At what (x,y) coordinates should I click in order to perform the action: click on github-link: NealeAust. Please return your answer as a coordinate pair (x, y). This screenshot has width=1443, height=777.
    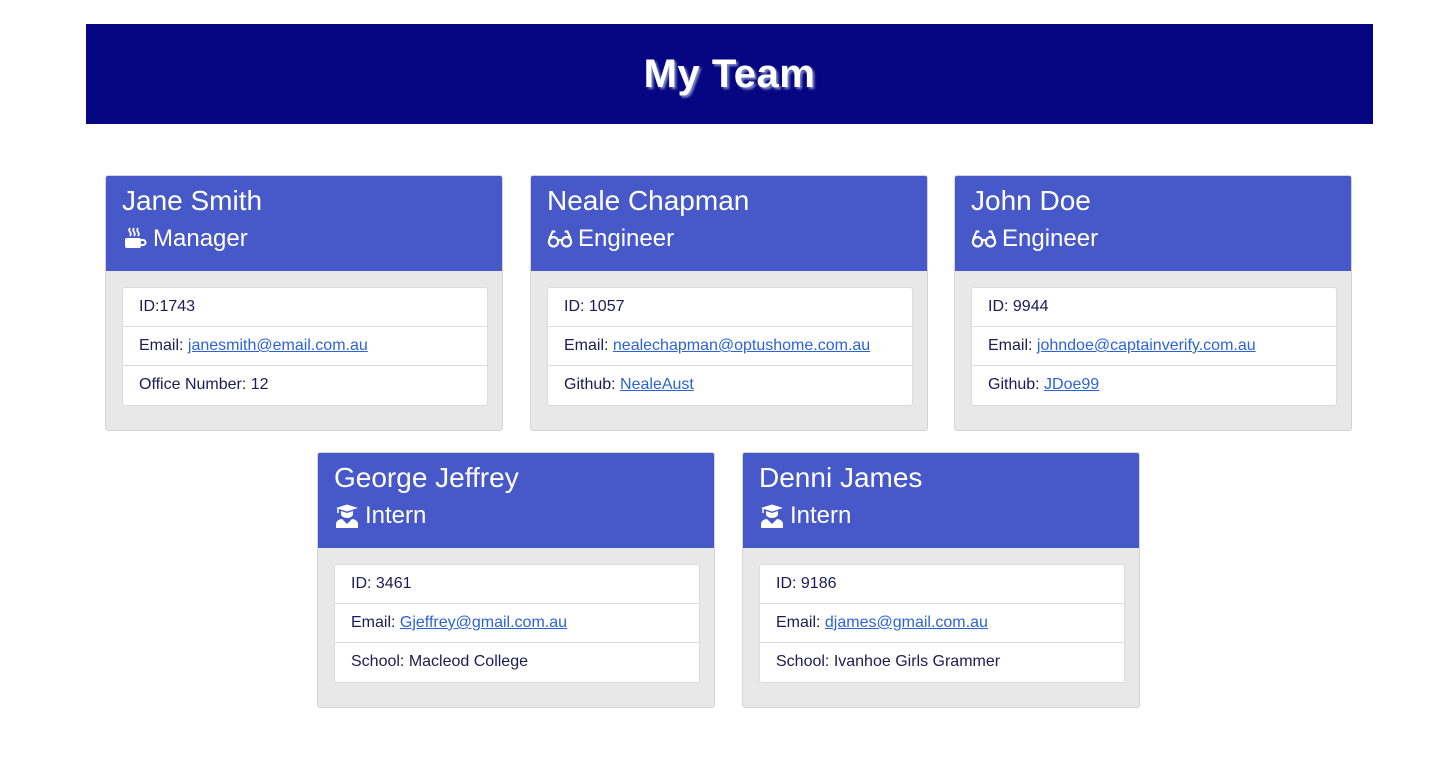
    Looking at the image, I should click on (657, 384).